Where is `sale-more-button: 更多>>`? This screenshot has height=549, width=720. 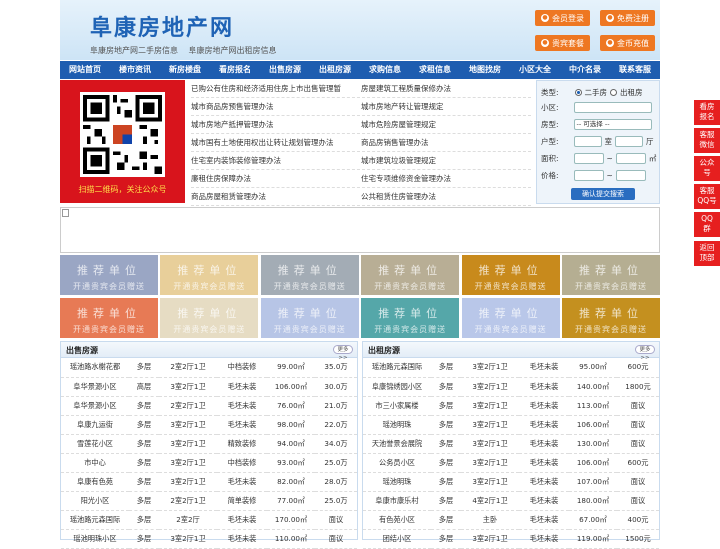 sale-more-button: 更多>> is located at coordinates (343, 353).